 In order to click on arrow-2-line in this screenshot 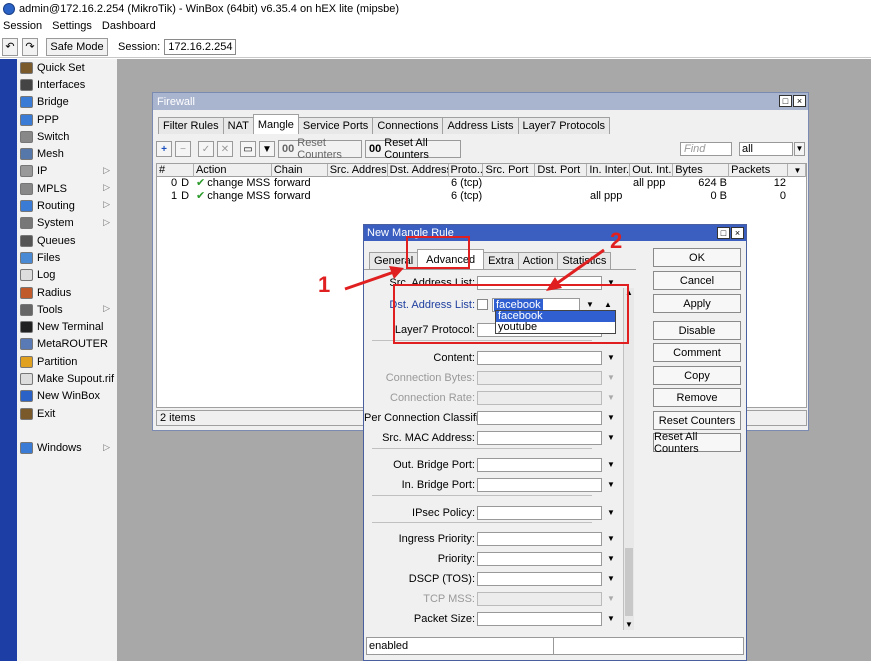, I will do `click(580, 267)`.